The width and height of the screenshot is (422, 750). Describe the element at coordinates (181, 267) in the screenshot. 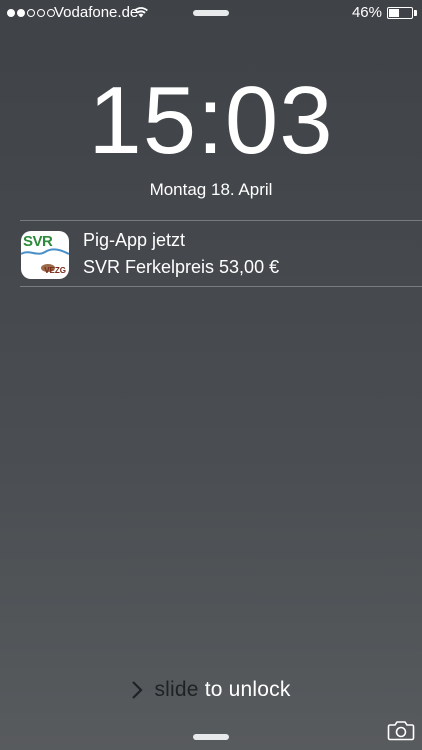

I see `notification-body: SVR Ferkelpreis 53,00 €` at that location.